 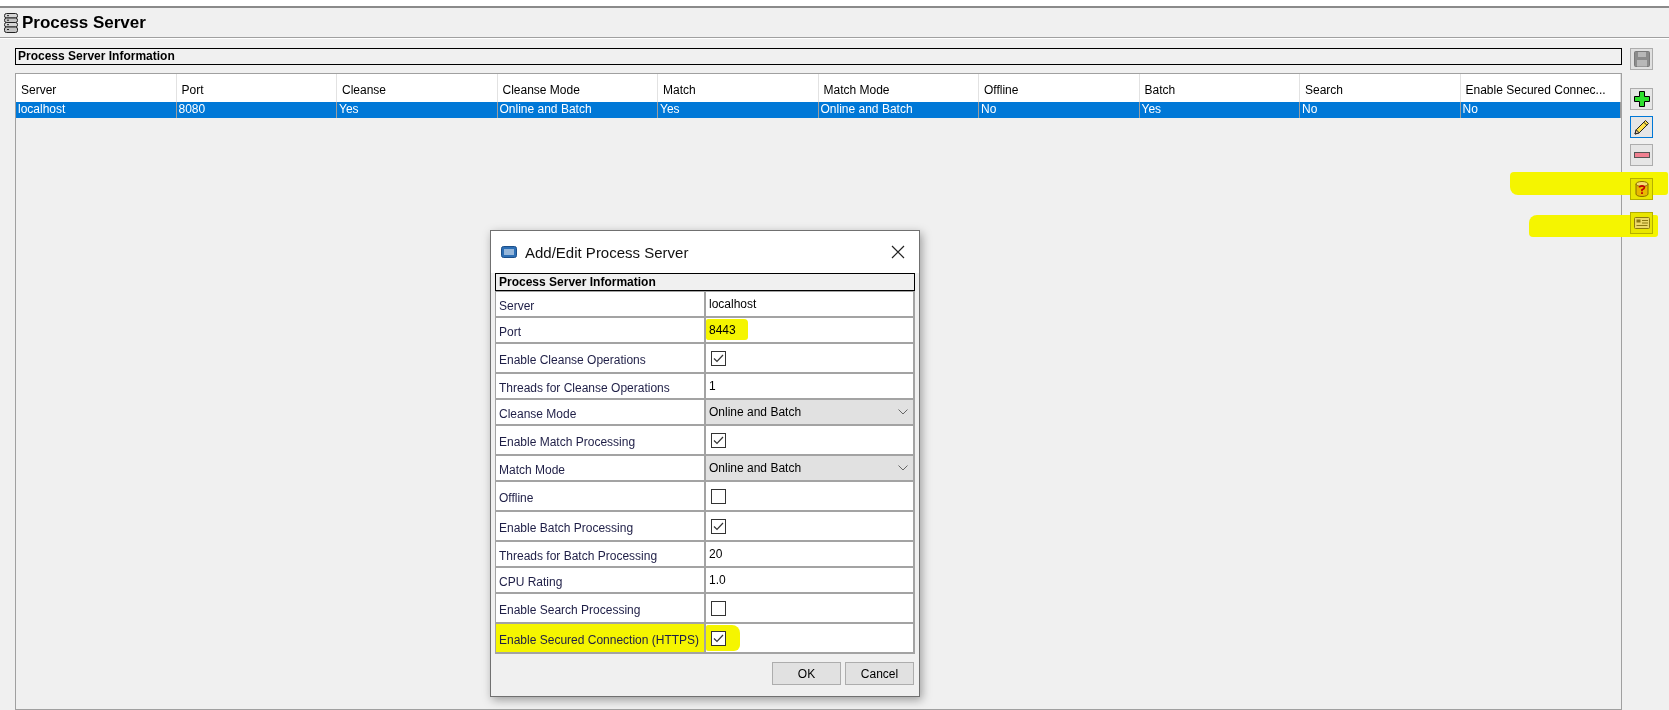 What do you see at coordinates (96, 110) in the screenshot?
I see `table-cell: localhost` at bounding box center [96, 110].